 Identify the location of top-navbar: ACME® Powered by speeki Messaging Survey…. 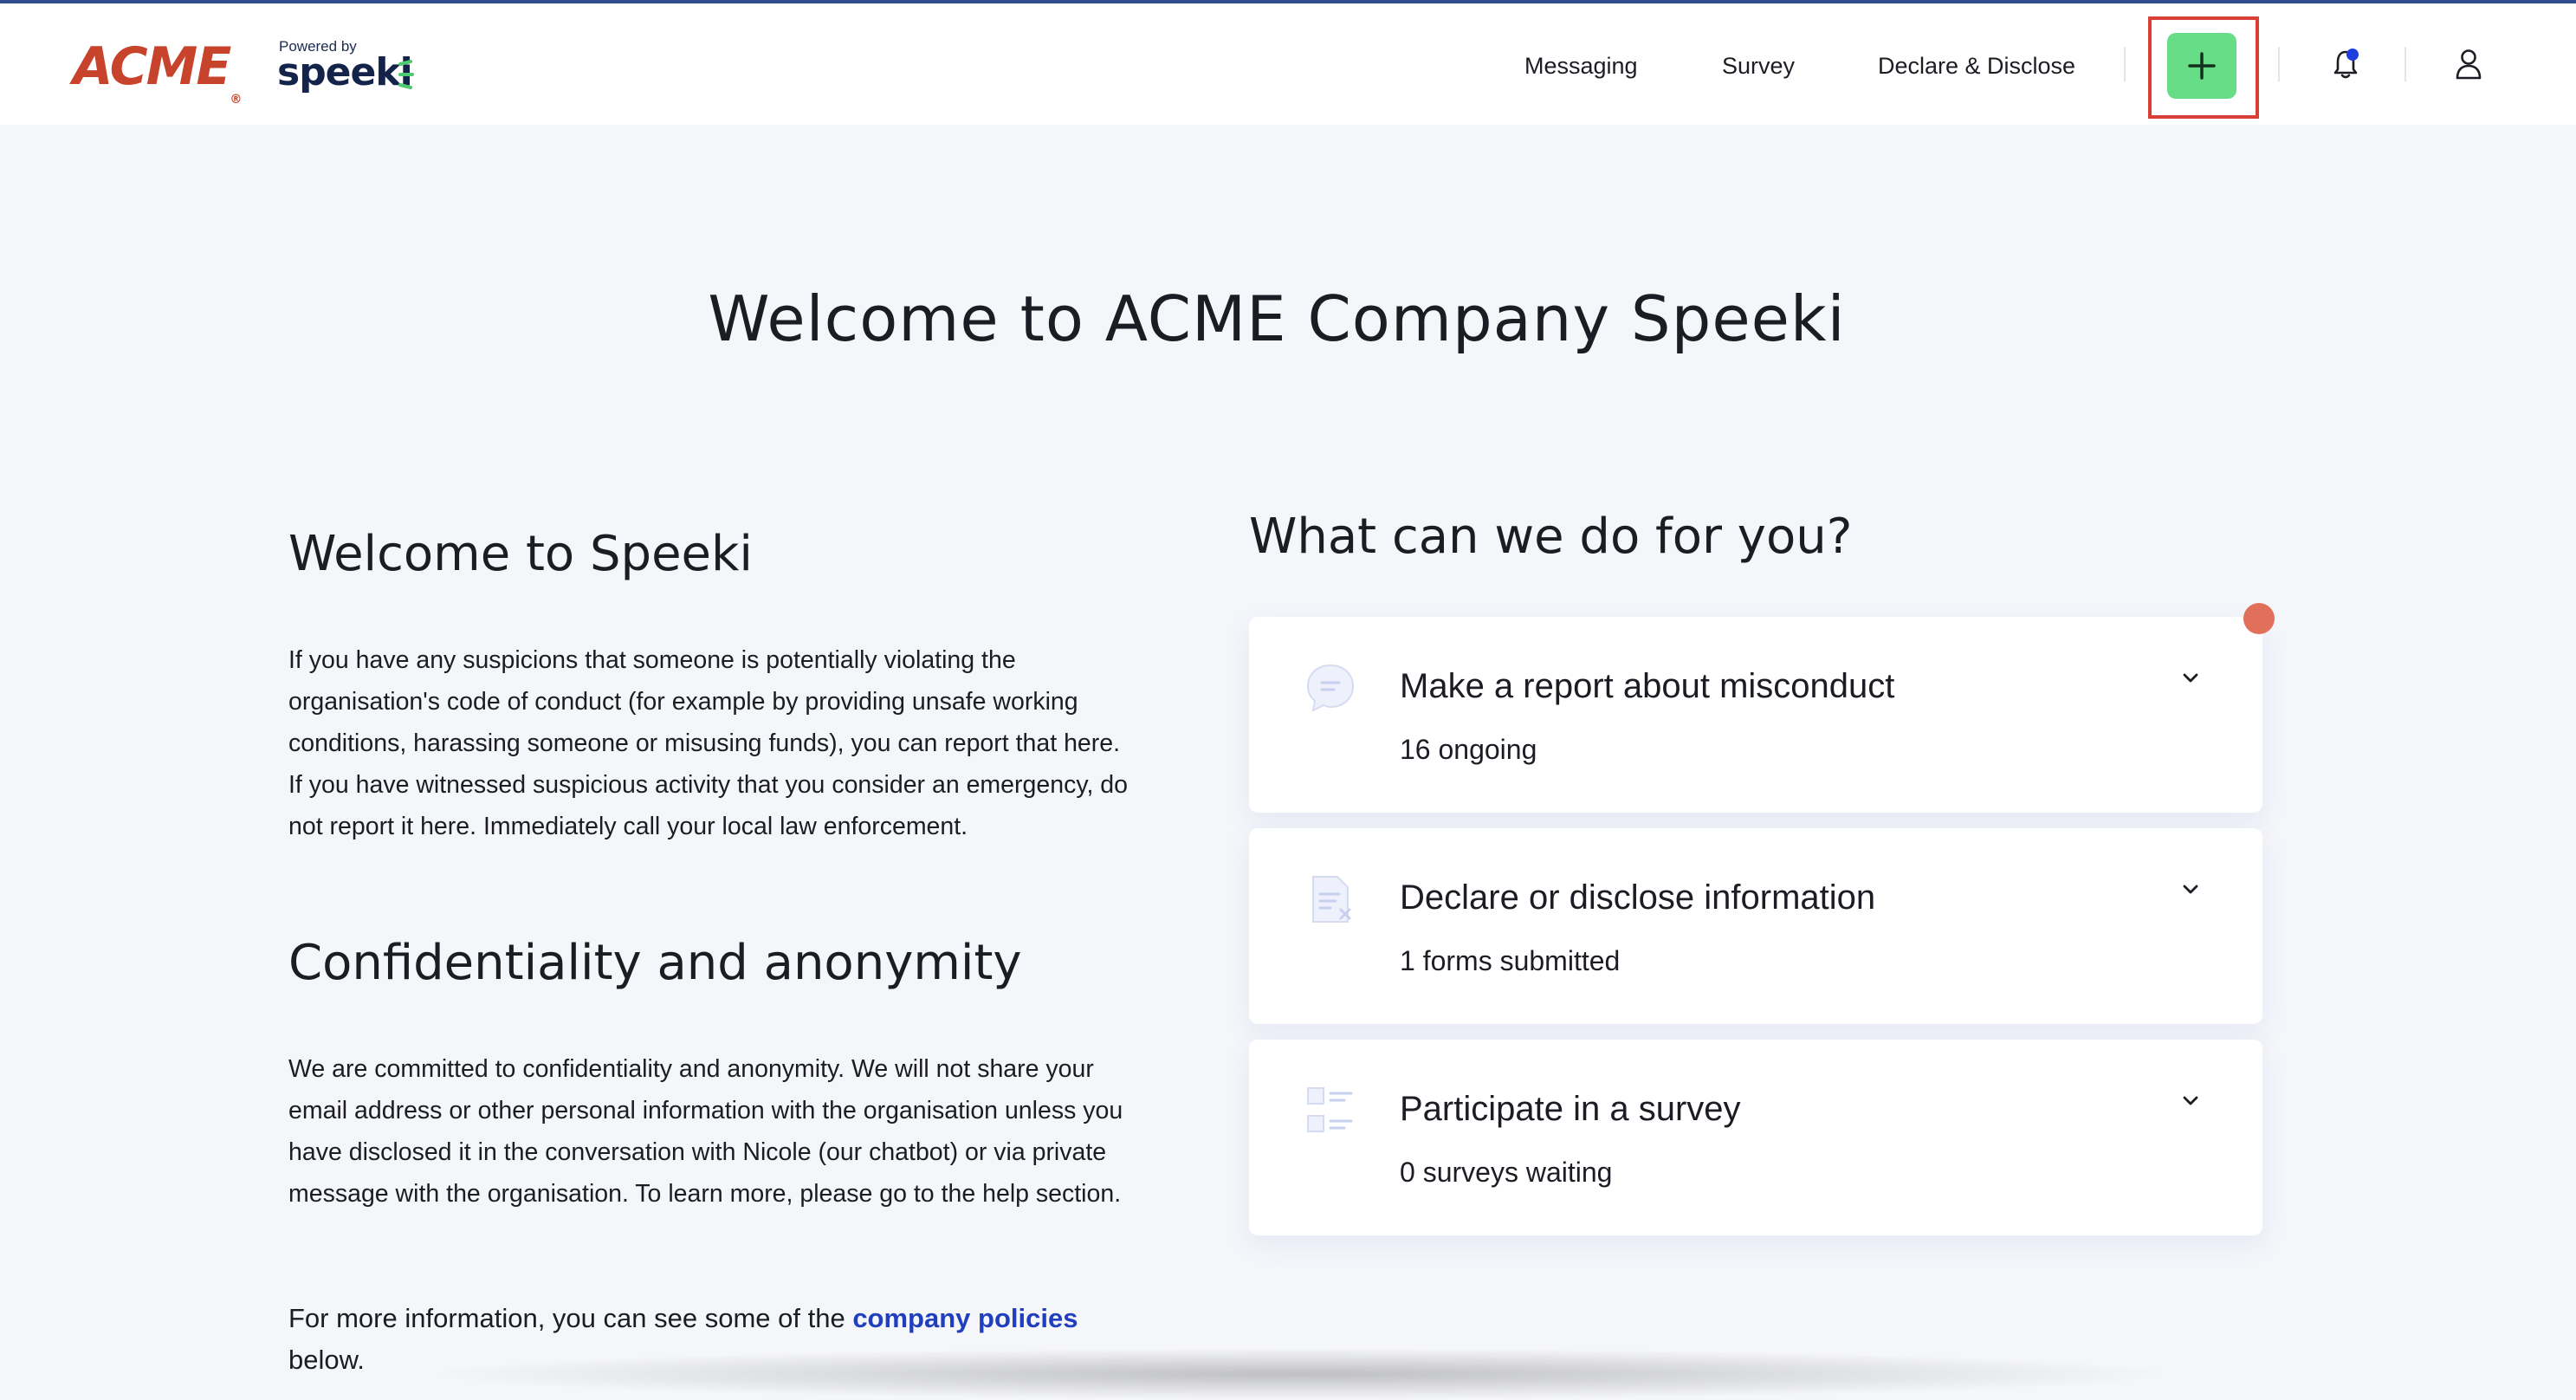
(1288, 64).